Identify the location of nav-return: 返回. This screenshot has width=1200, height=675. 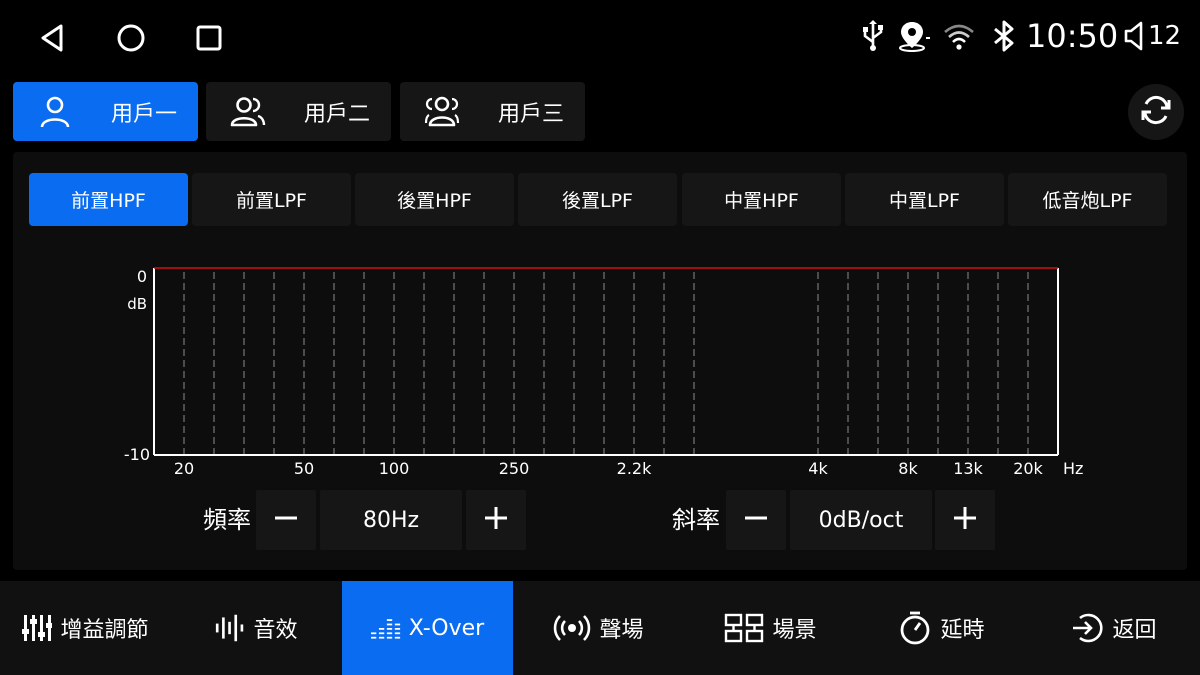
(1113, 628).